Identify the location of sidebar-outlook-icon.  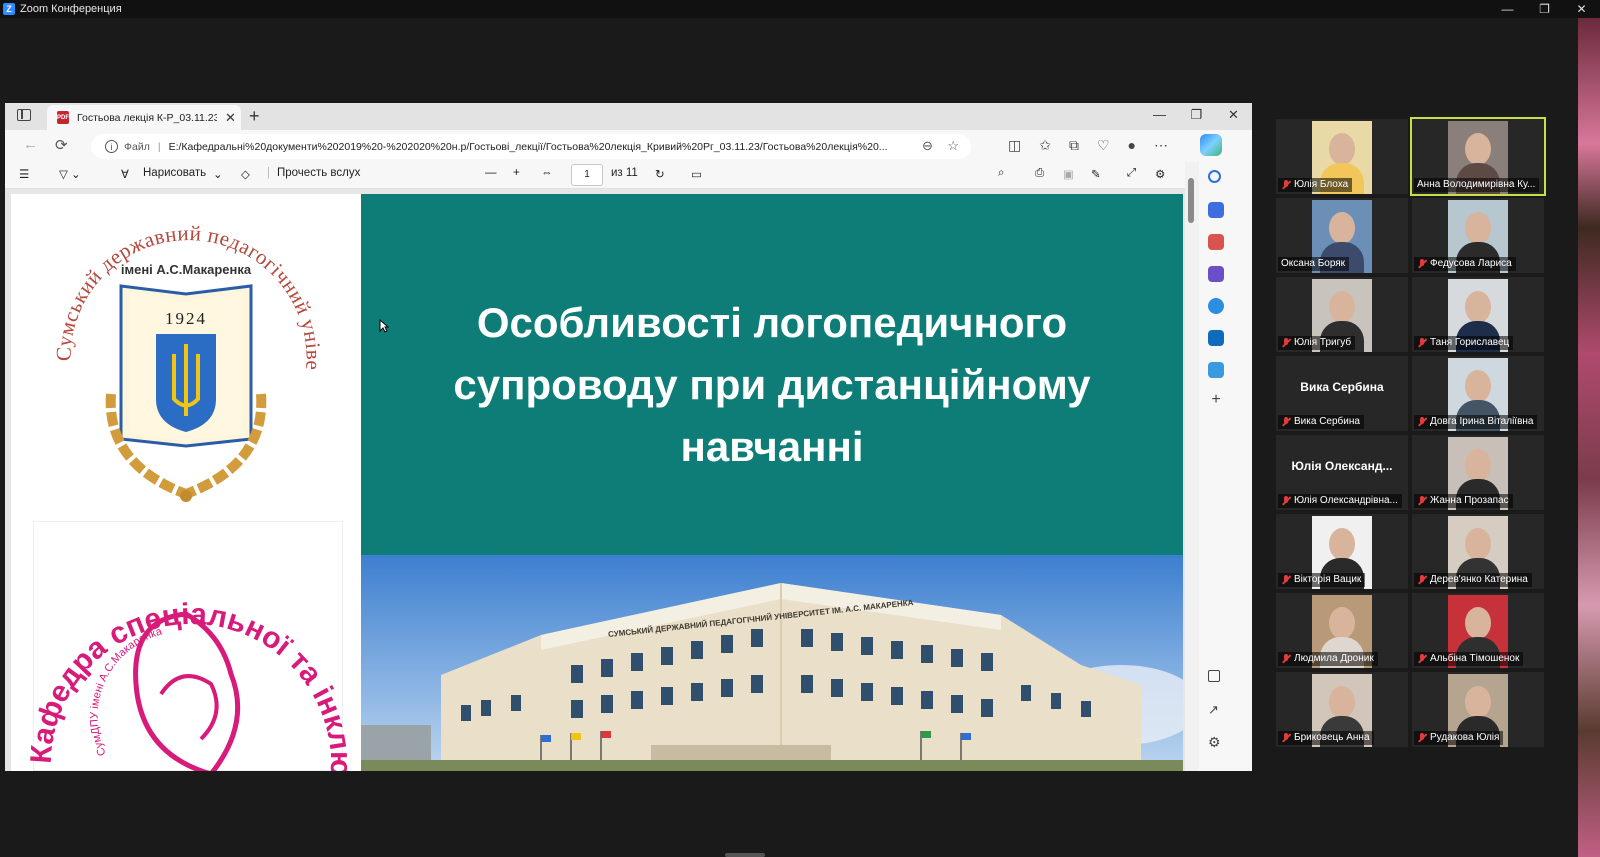
(1216, 338).